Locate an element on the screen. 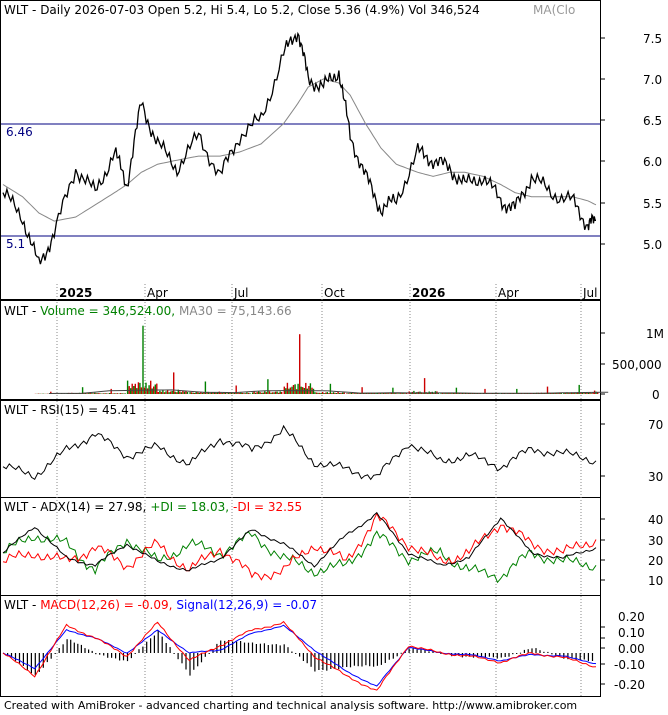 Image resolution: width=668 pixels, height=715 pixels. rsi-panel: WLT - RSI(15) = 45.41 70 30 is located at coordinates (332, 443).